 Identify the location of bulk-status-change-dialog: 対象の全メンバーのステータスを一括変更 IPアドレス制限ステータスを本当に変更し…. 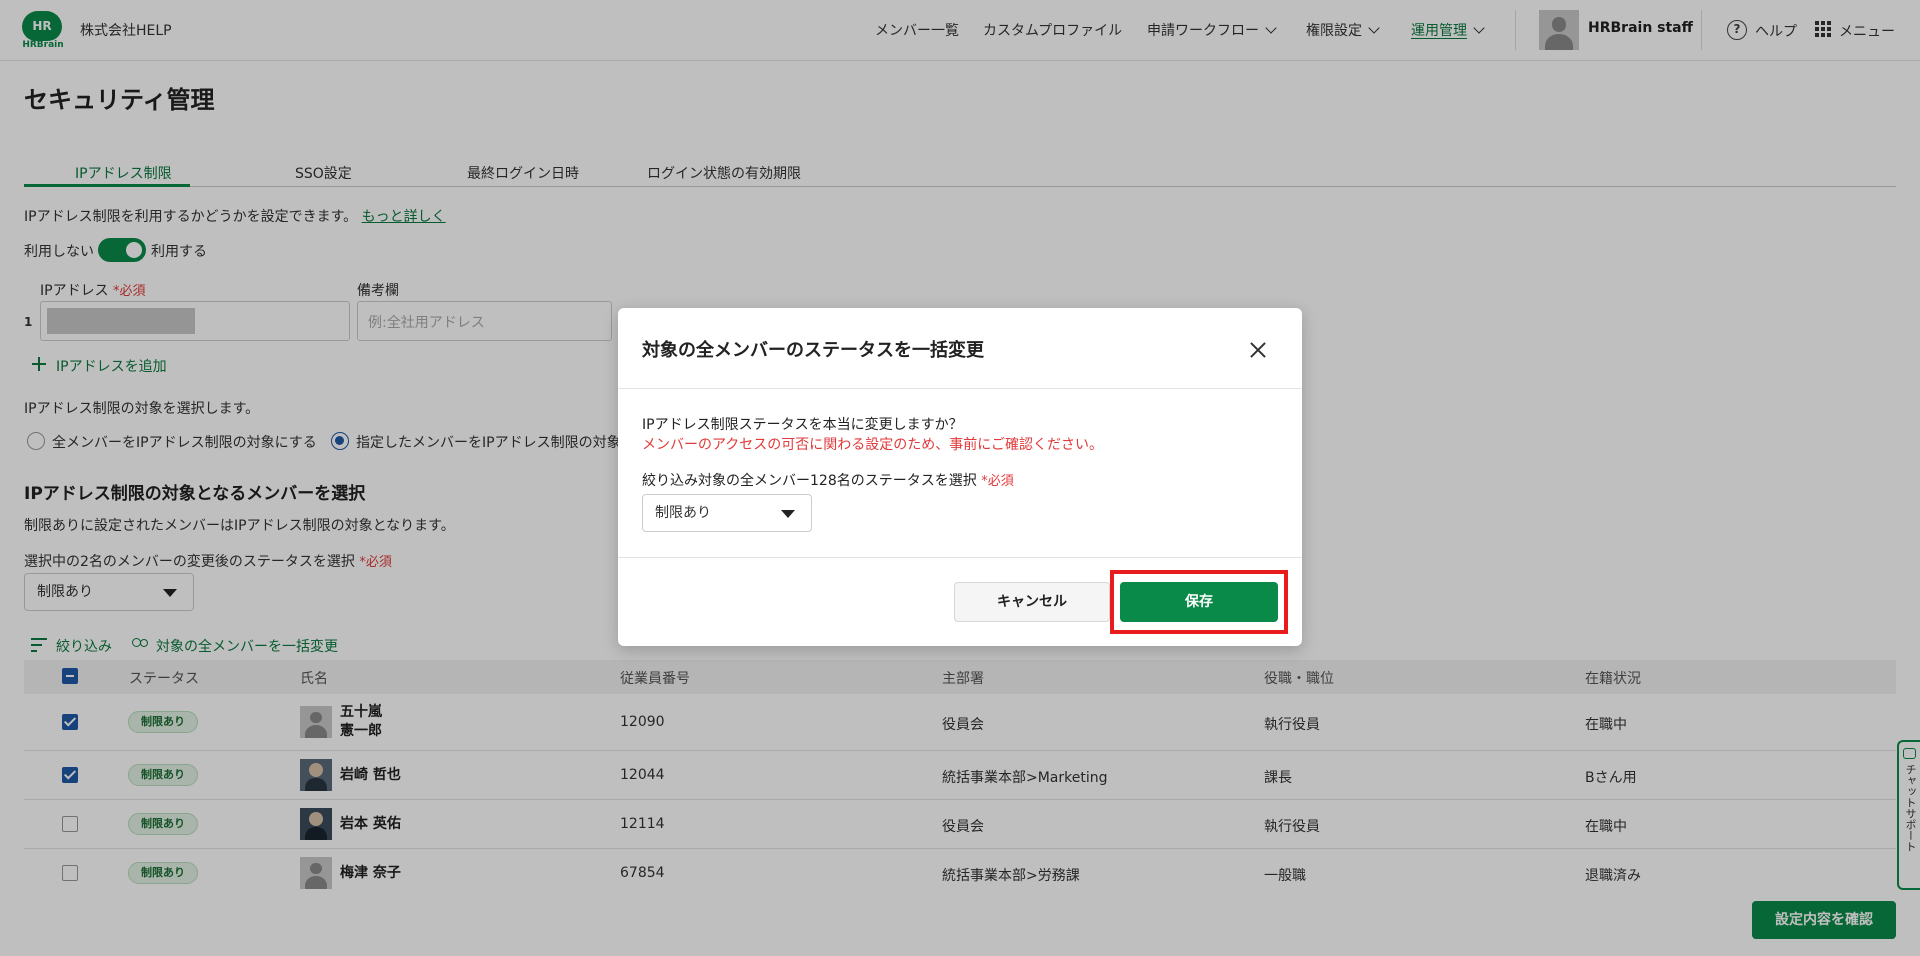
(960, 477).